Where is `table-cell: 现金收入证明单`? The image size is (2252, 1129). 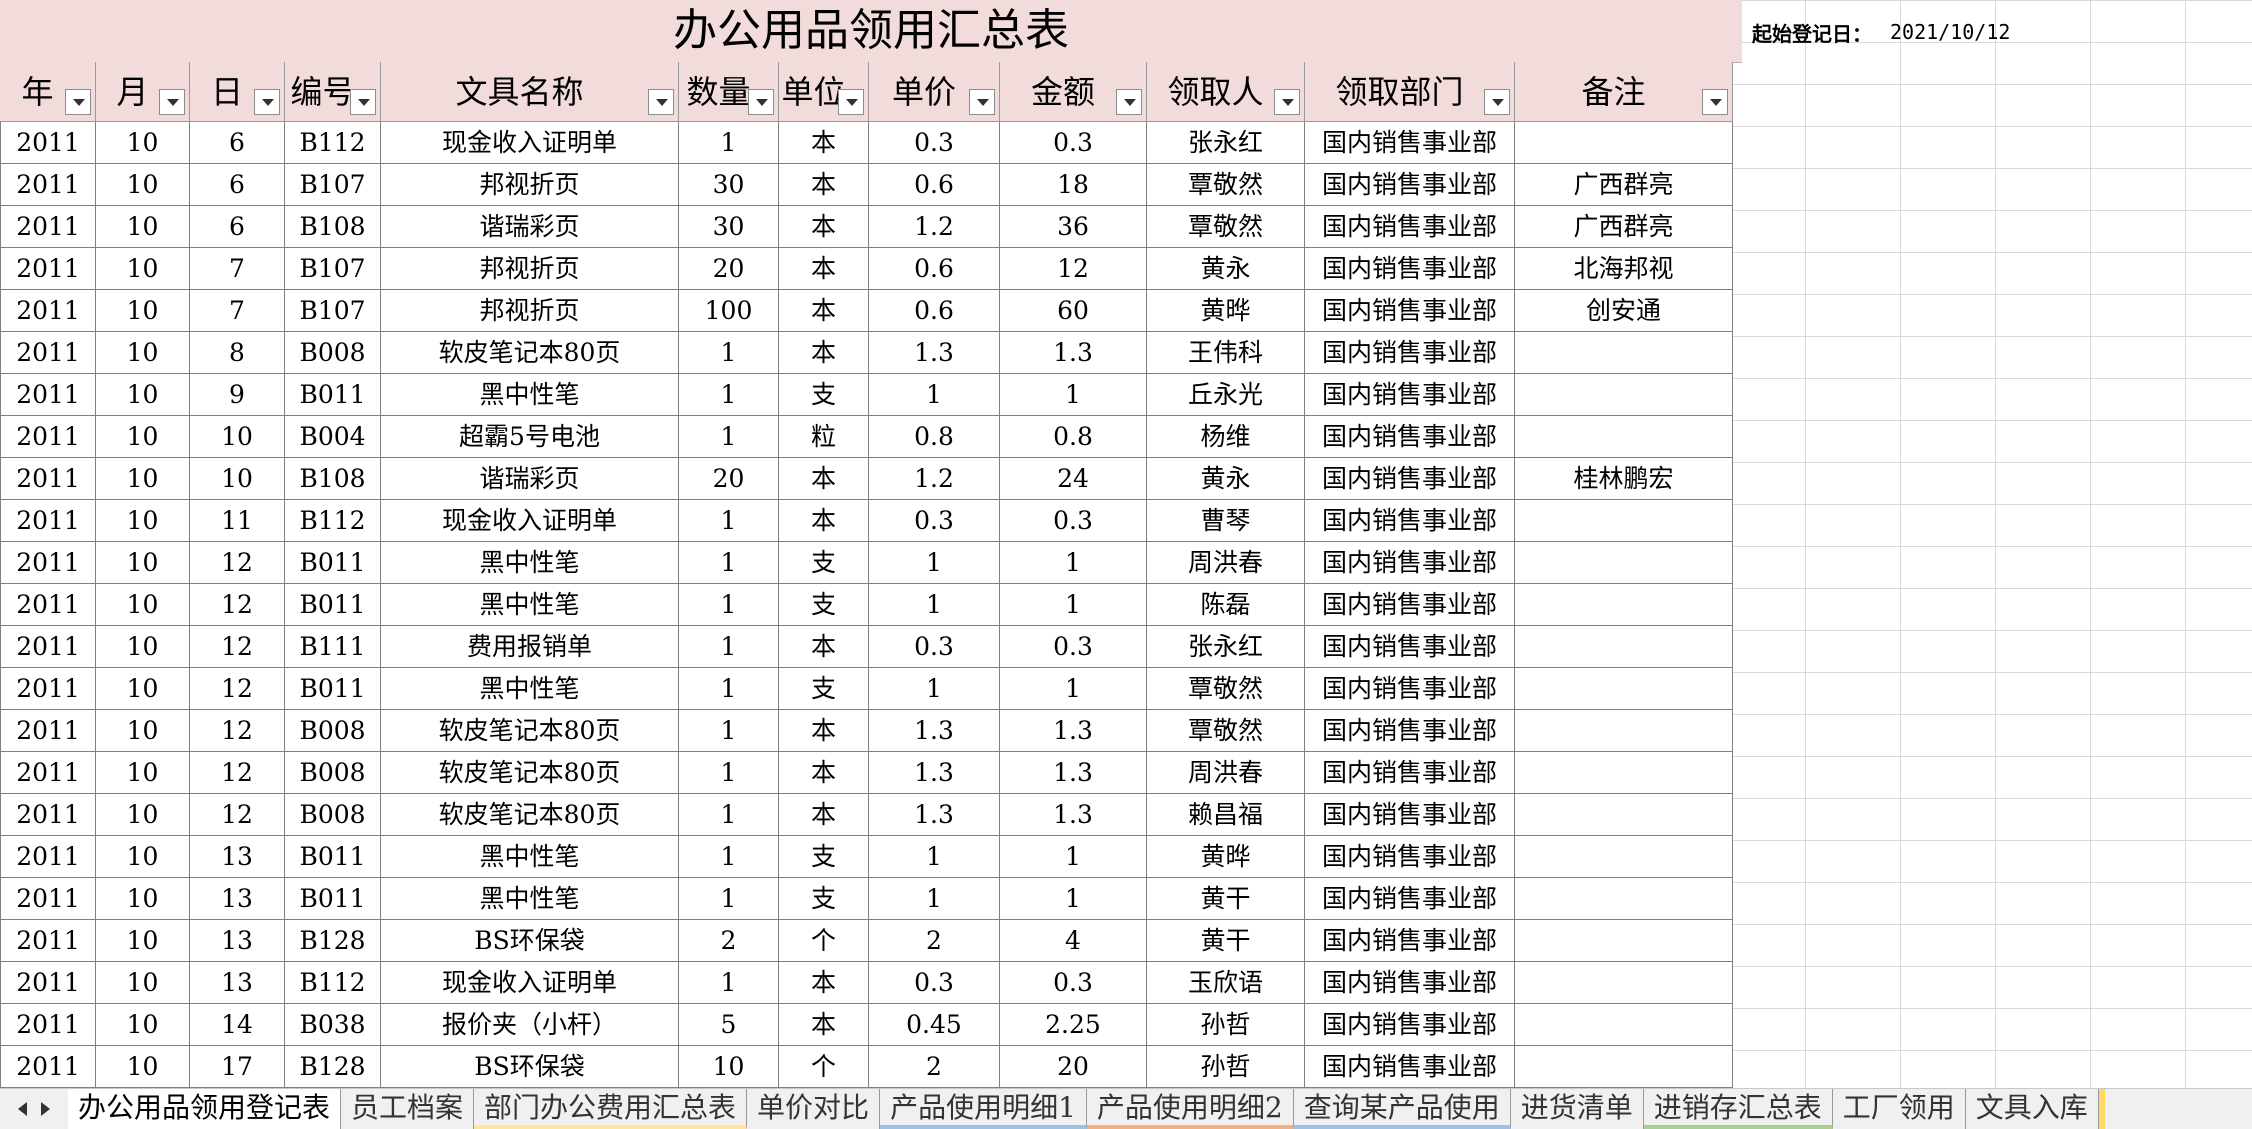
table-cell: 现金收入证明单 is located at coordinates (530, 521).